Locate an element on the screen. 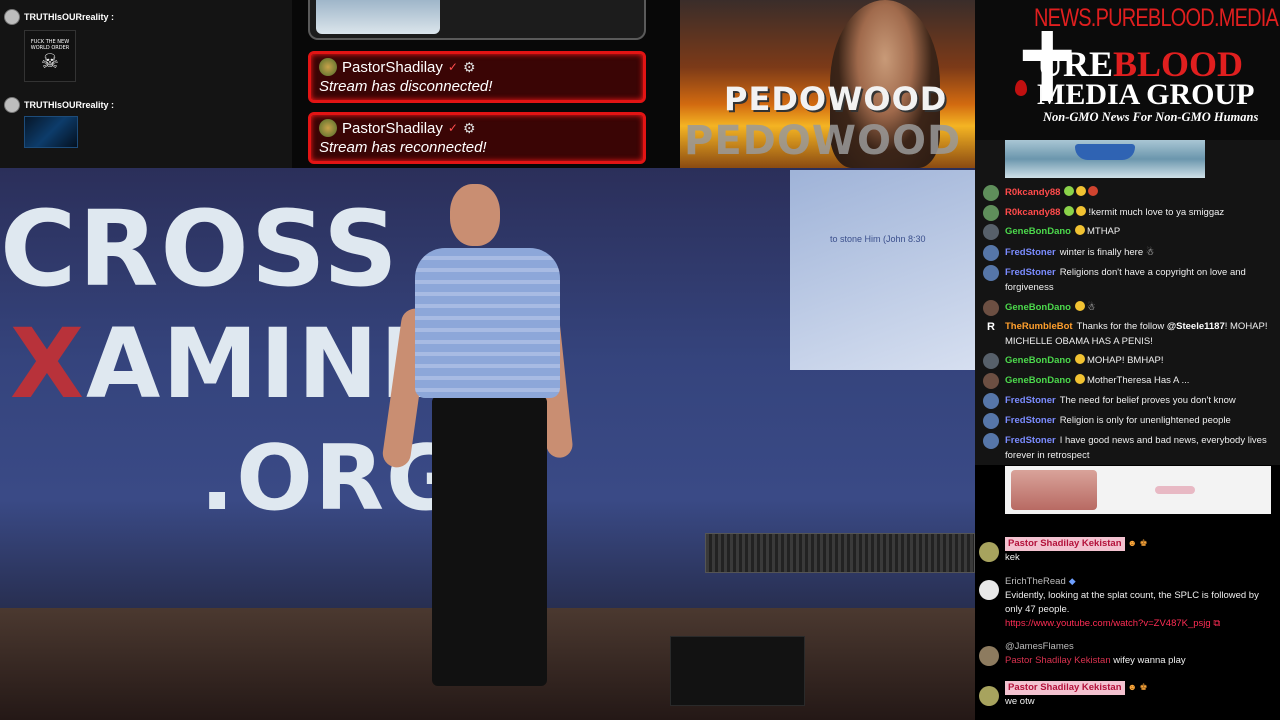  chat-text: MOHAP! BMHAP! is located at coordinates (1125, 360).